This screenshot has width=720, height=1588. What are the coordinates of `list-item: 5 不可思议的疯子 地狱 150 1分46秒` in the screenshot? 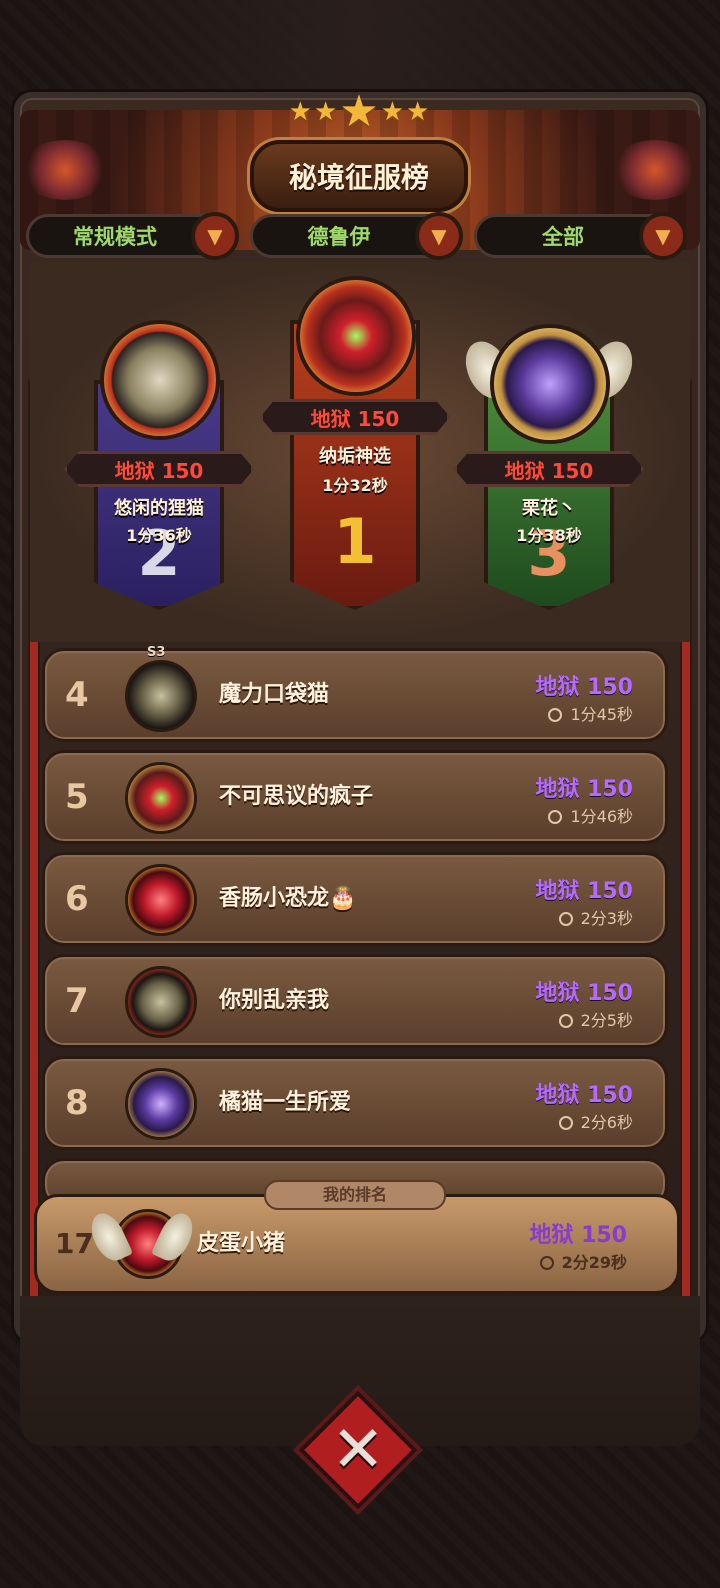 It's located at (355, 797).